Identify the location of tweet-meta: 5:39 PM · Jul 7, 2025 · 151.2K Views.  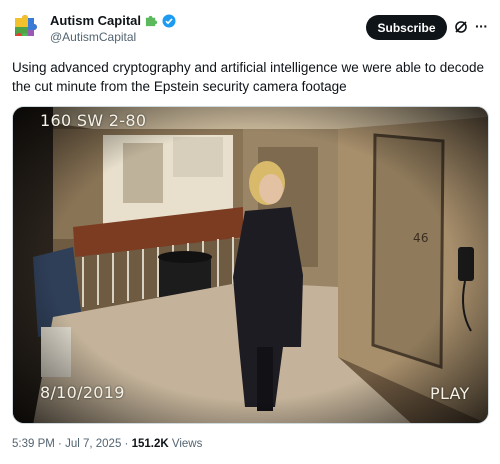
(107, 444).